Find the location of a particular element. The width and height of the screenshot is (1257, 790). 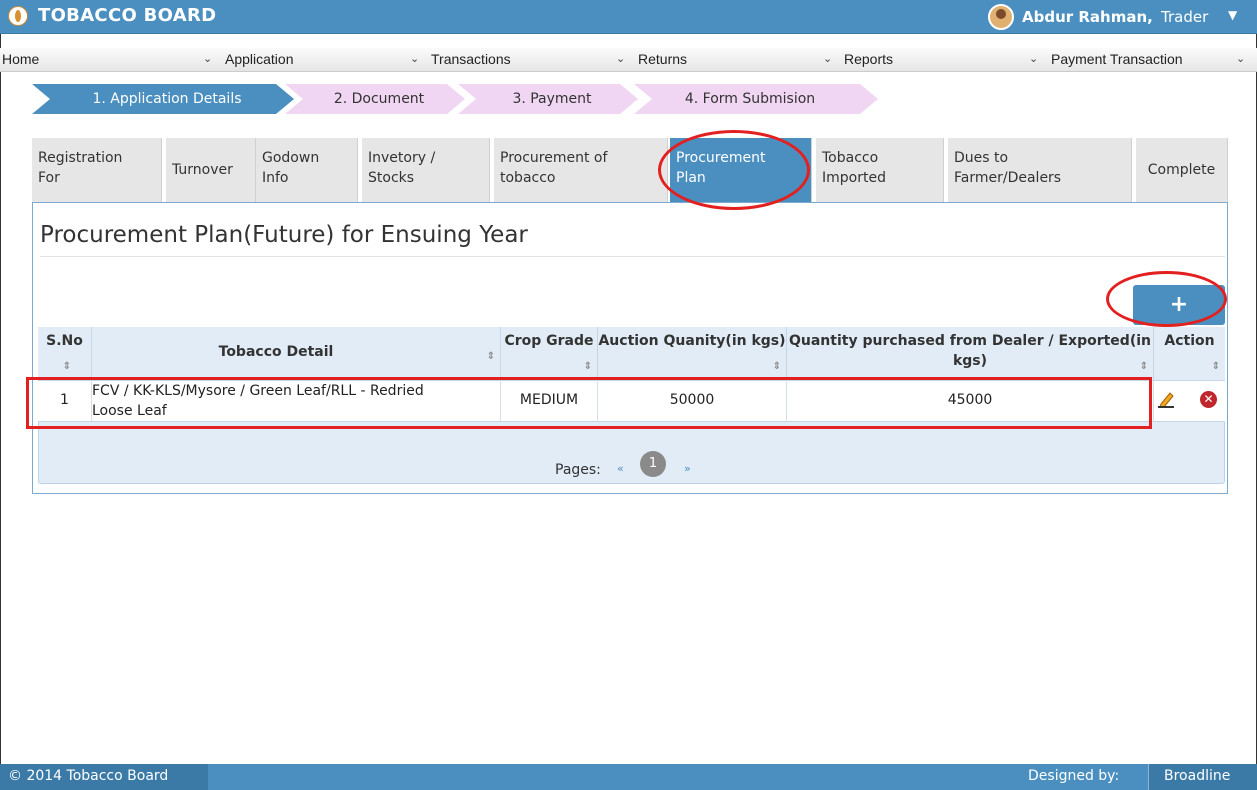

annotation-ellipse-tab is located at coordinates (734, 170).